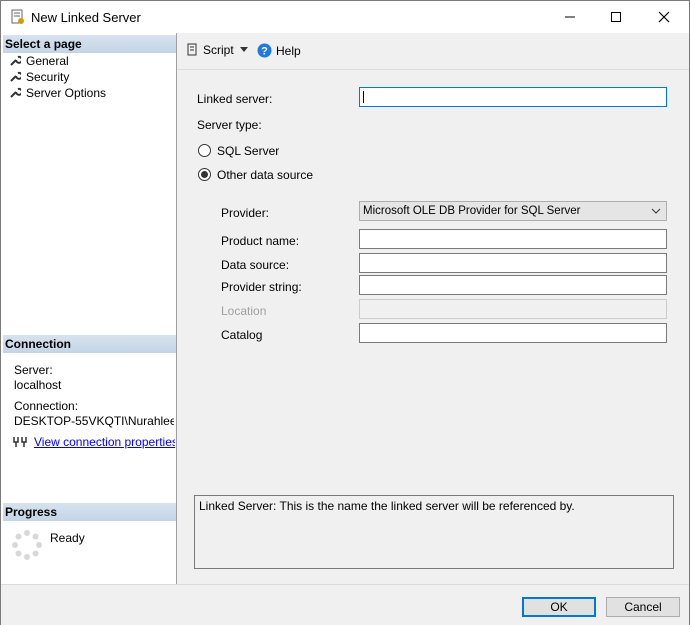 This screenshot has width=690, height=625. I want to click on page-item-general: General, so click(39, 61).